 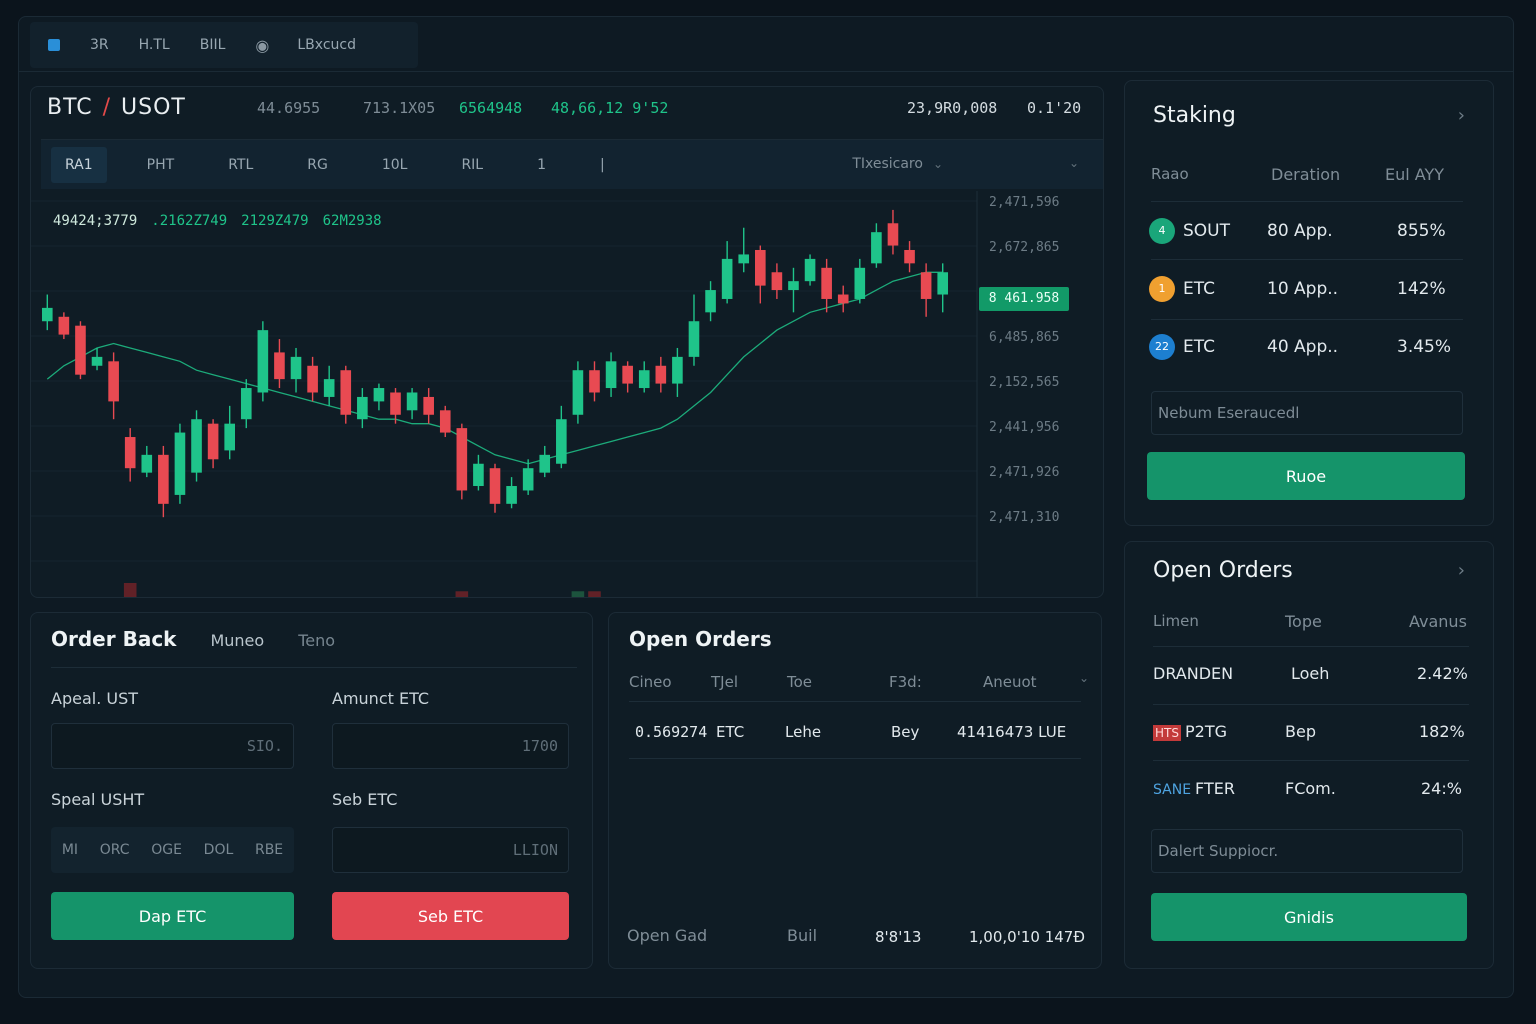 What do you see at coordinates (952, 108) in the screenshot?
I see `stat-5: 23,9R0,008` at bounding box center [952, 108].